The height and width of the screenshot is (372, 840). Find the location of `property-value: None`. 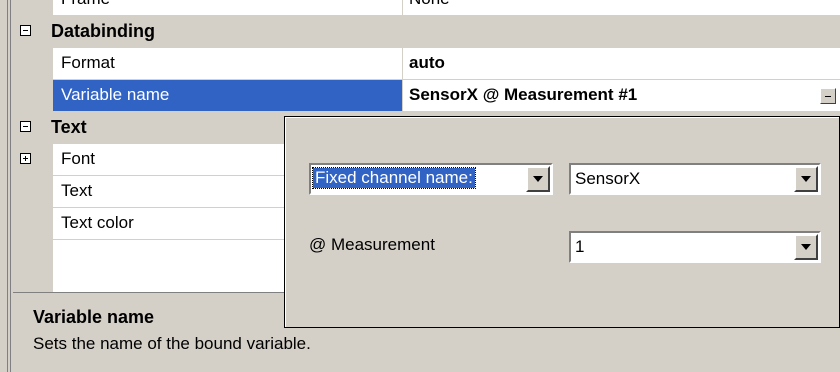

property-value: None is located at coordinates (429, 4).